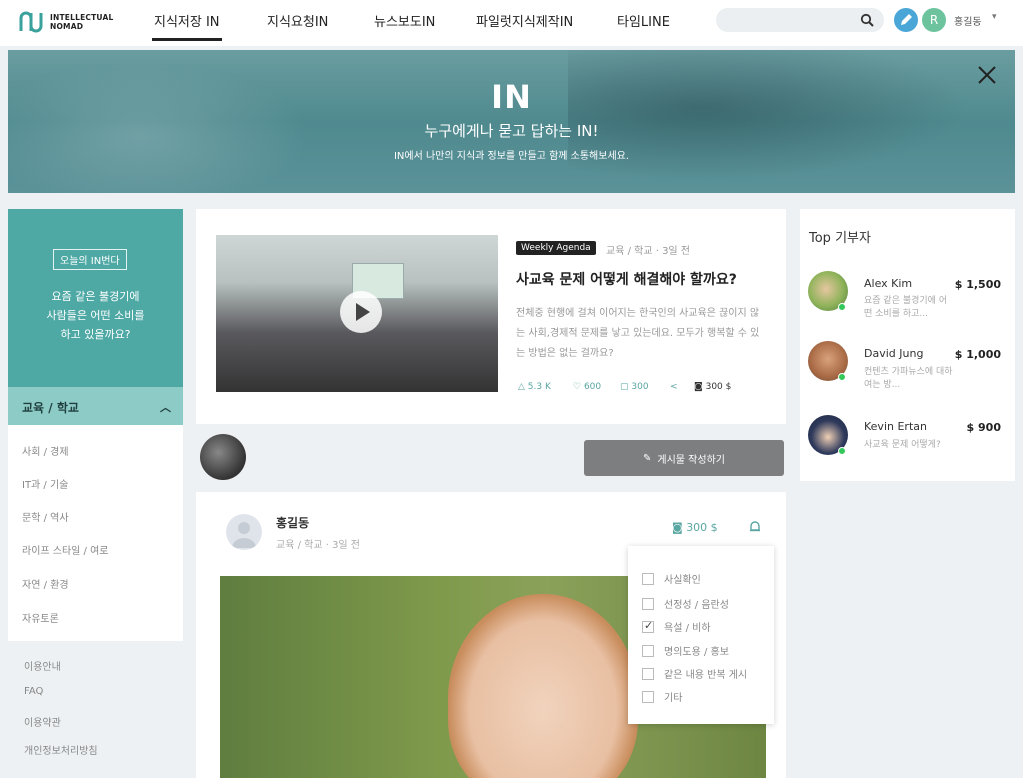  I want to click on points-count: 300 $, so click(718, 387).